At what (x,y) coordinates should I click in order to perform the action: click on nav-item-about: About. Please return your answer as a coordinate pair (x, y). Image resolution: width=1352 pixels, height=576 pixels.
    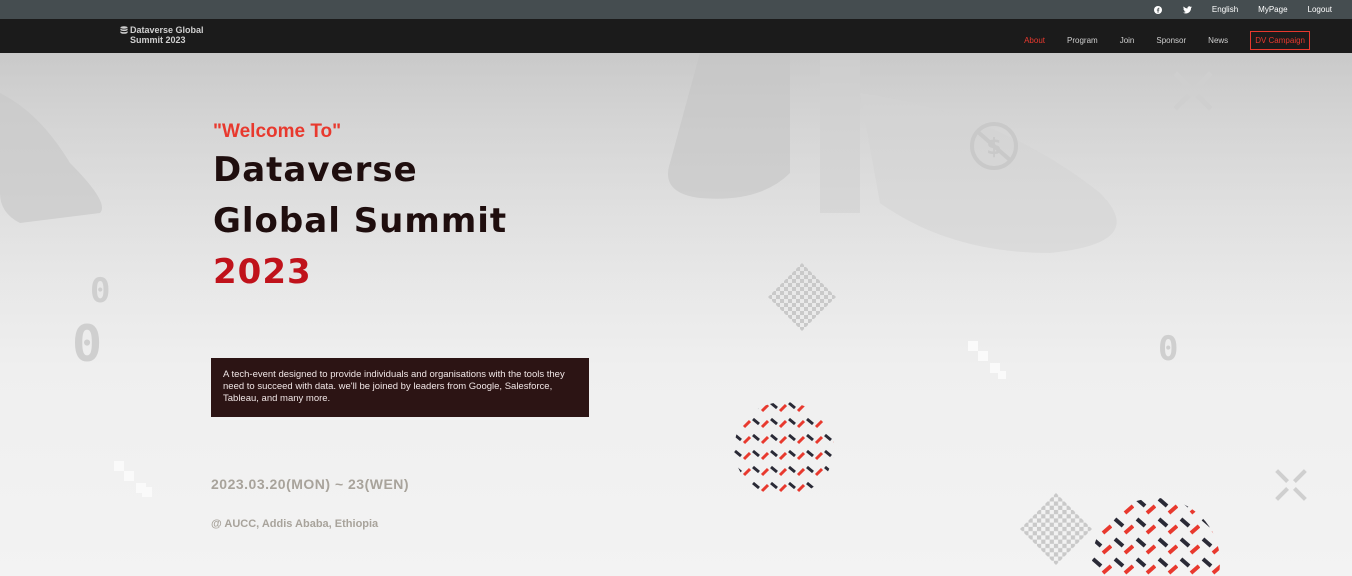
    Looking at the image, I should click on (1034, 40).